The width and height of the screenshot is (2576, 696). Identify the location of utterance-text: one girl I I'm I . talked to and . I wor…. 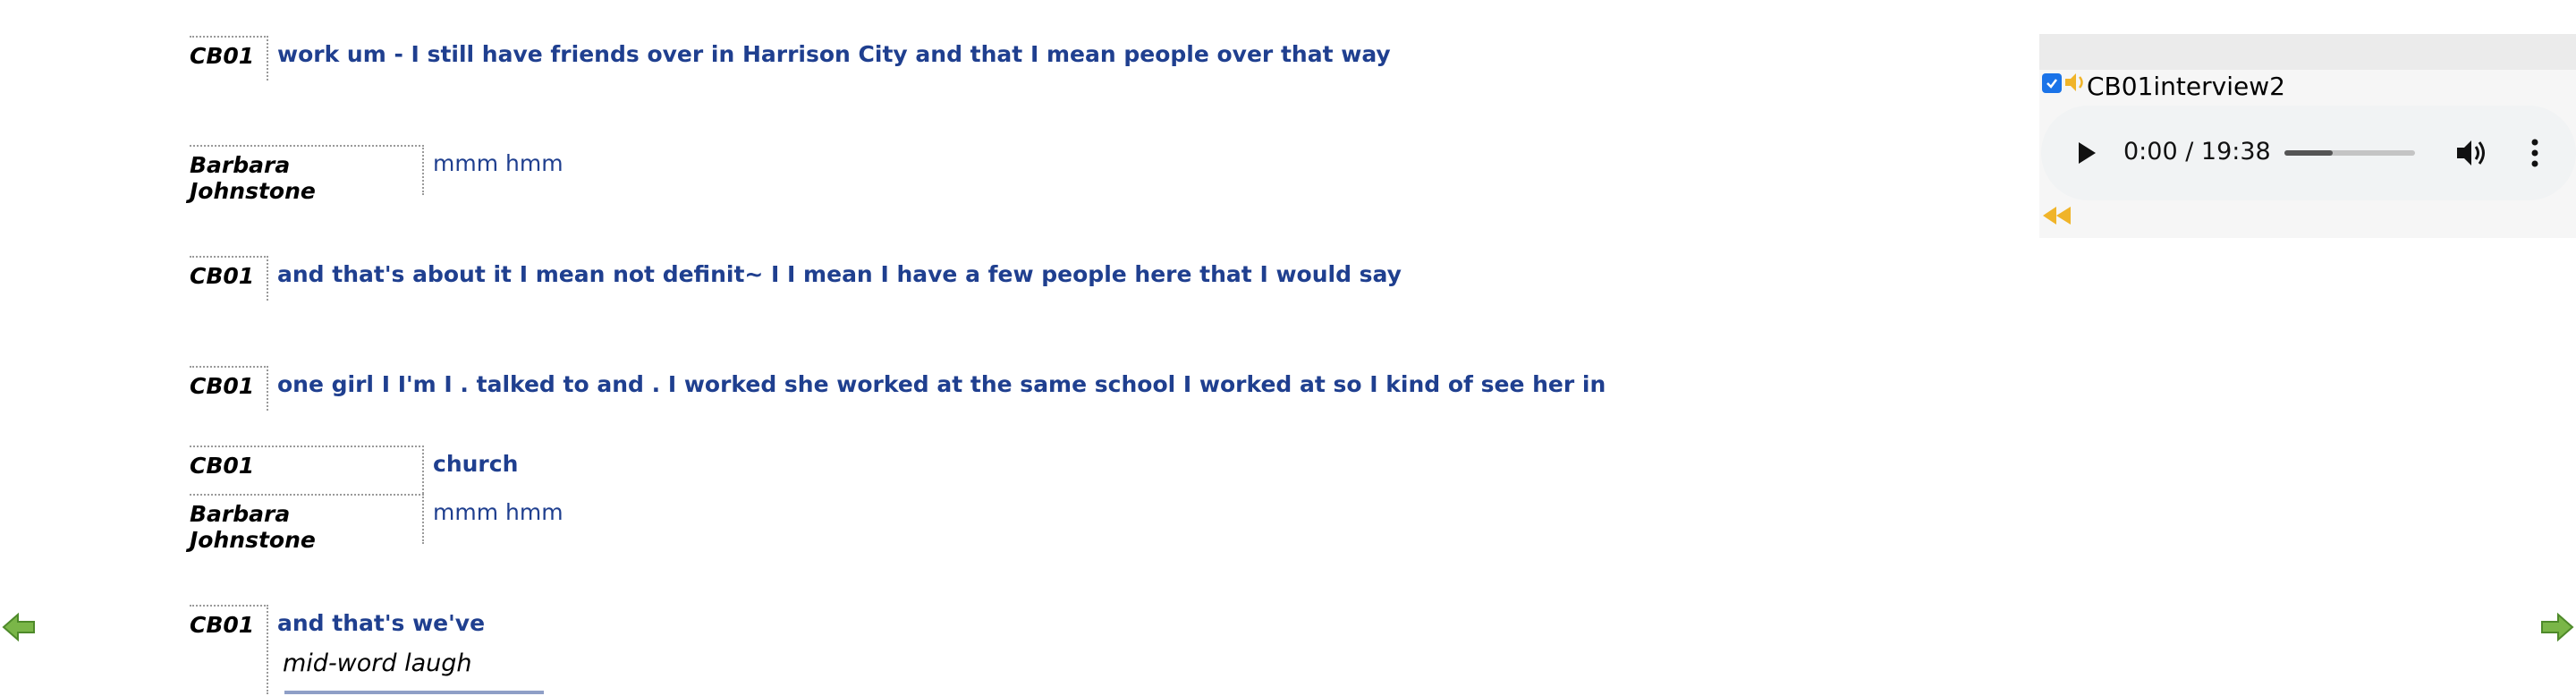
(937, 388).